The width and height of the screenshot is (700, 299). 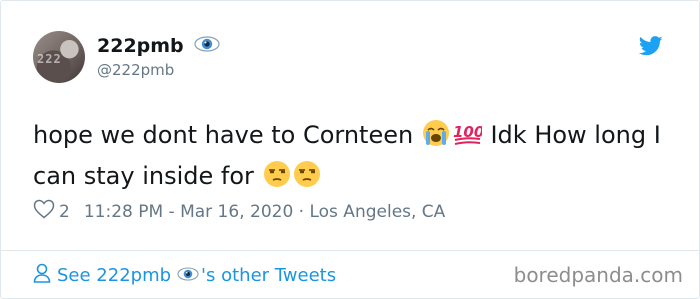 What do you see at coordinates (140, 46) in the screenshot?
I see `display-name: 222pmb` at bounding box center [140, 46].